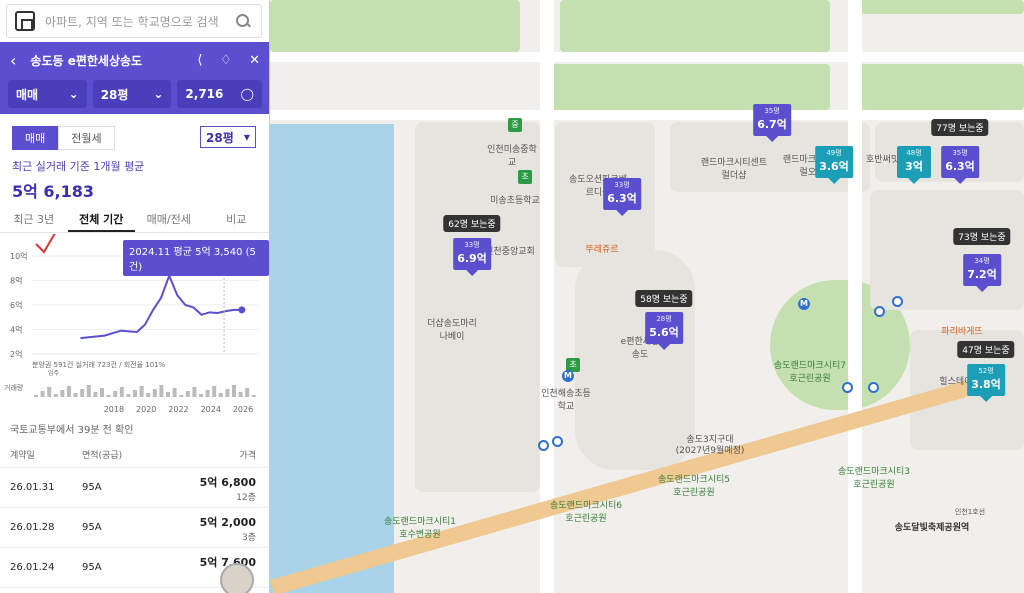 This screenshot has height=593, width=1024. I want to click on share-icon: ⟨, so click(199, 60).